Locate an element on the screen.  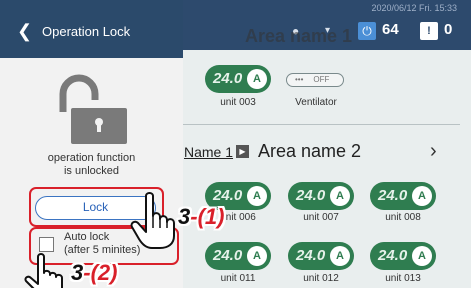
ventilator-status: OFF is located at coordinates (321, 79).